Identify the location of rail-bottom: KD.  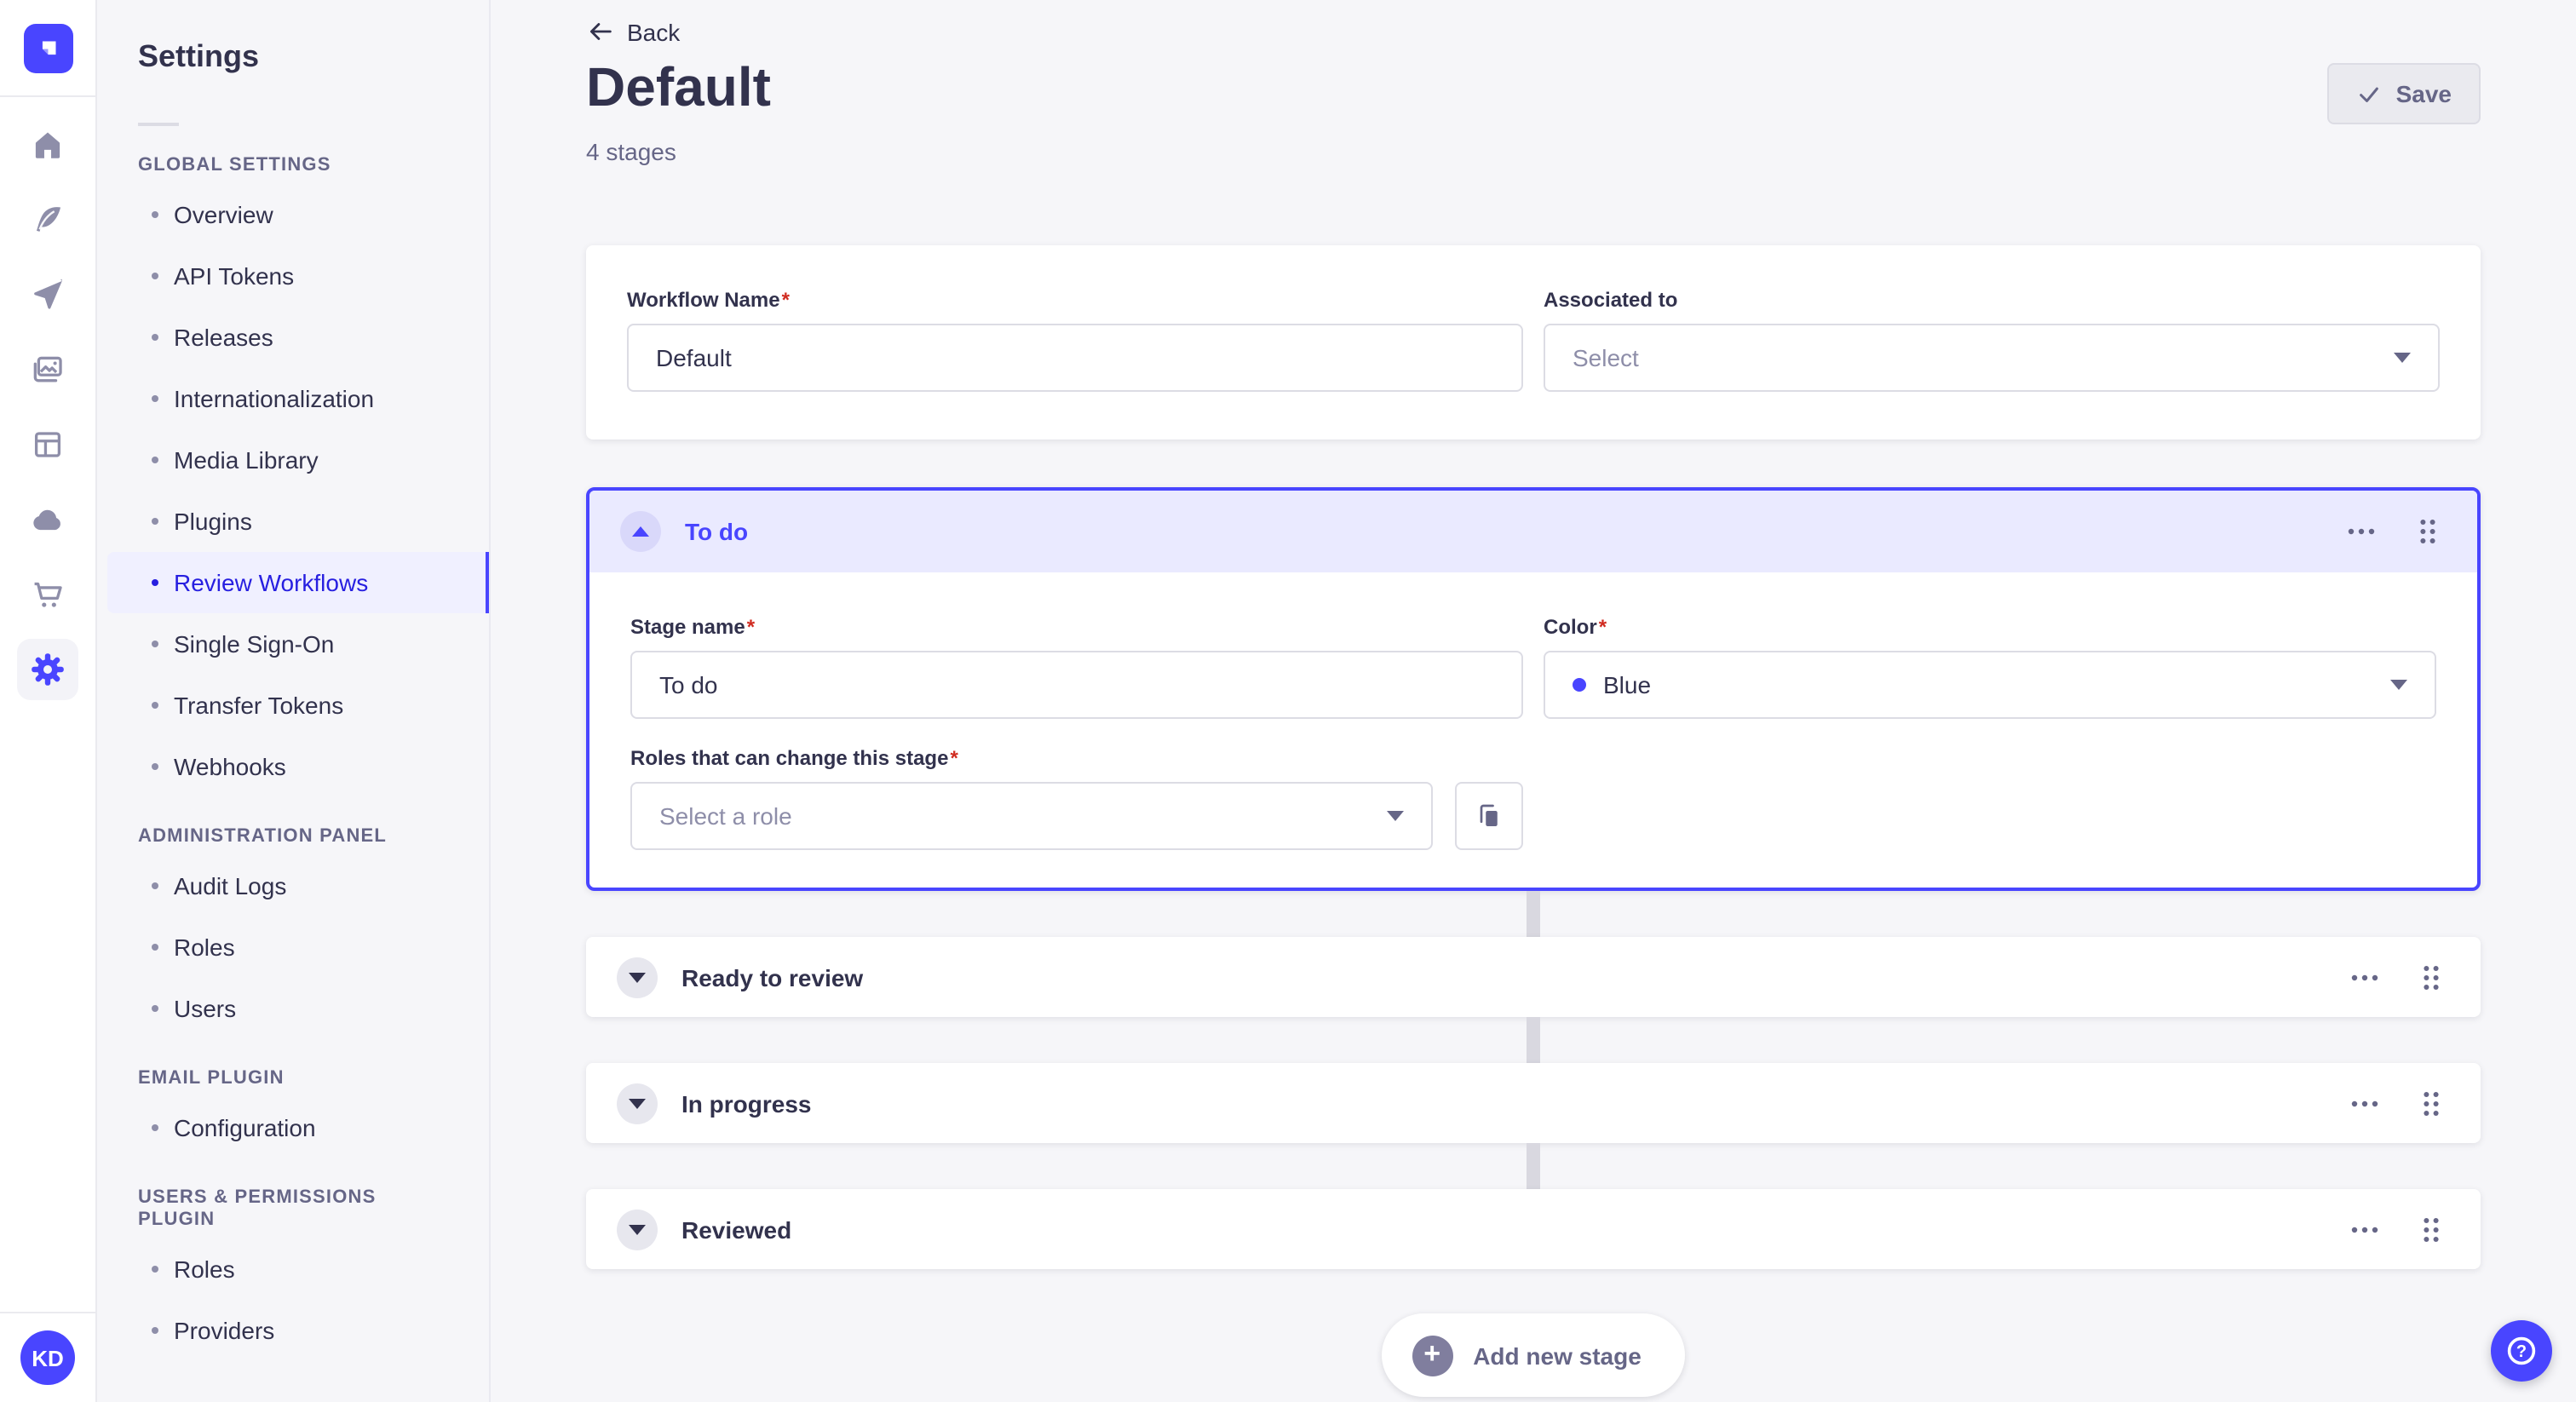
(48, 1357).